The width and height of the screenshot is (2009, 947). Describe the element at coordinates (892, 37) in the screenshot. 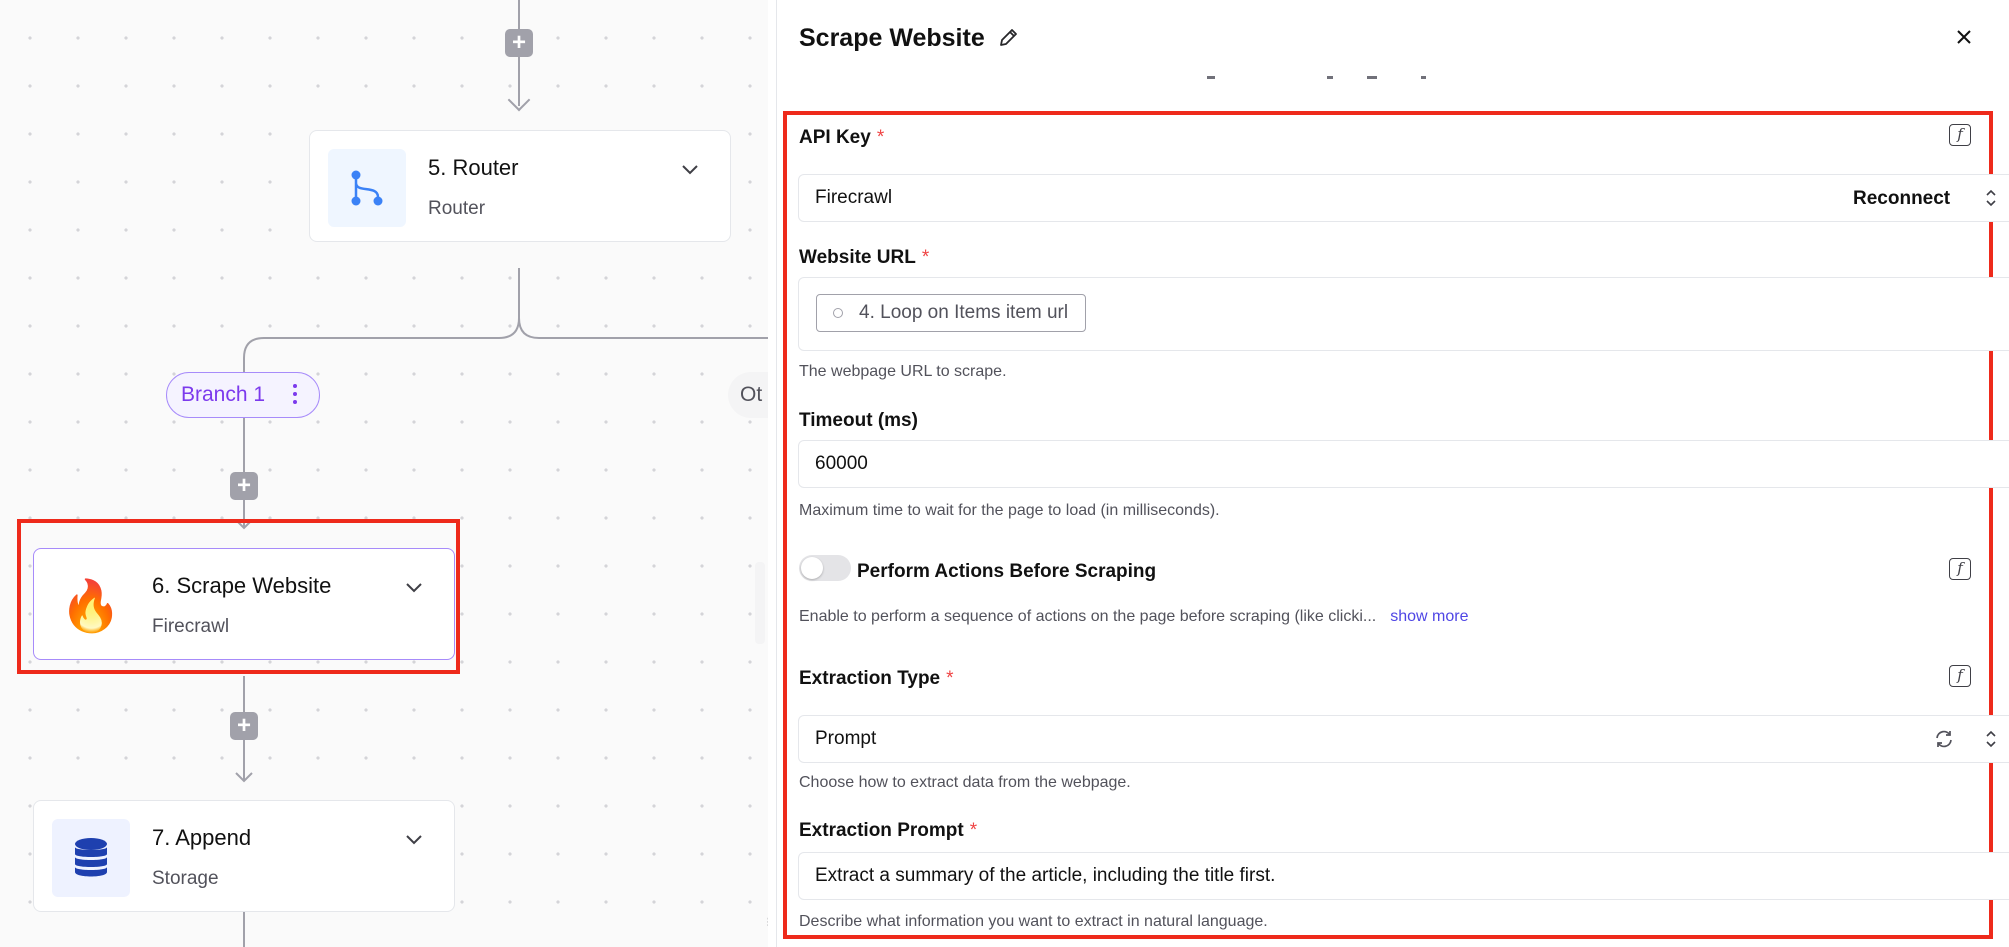

I see `panel-title: Scrape Website` at that location.